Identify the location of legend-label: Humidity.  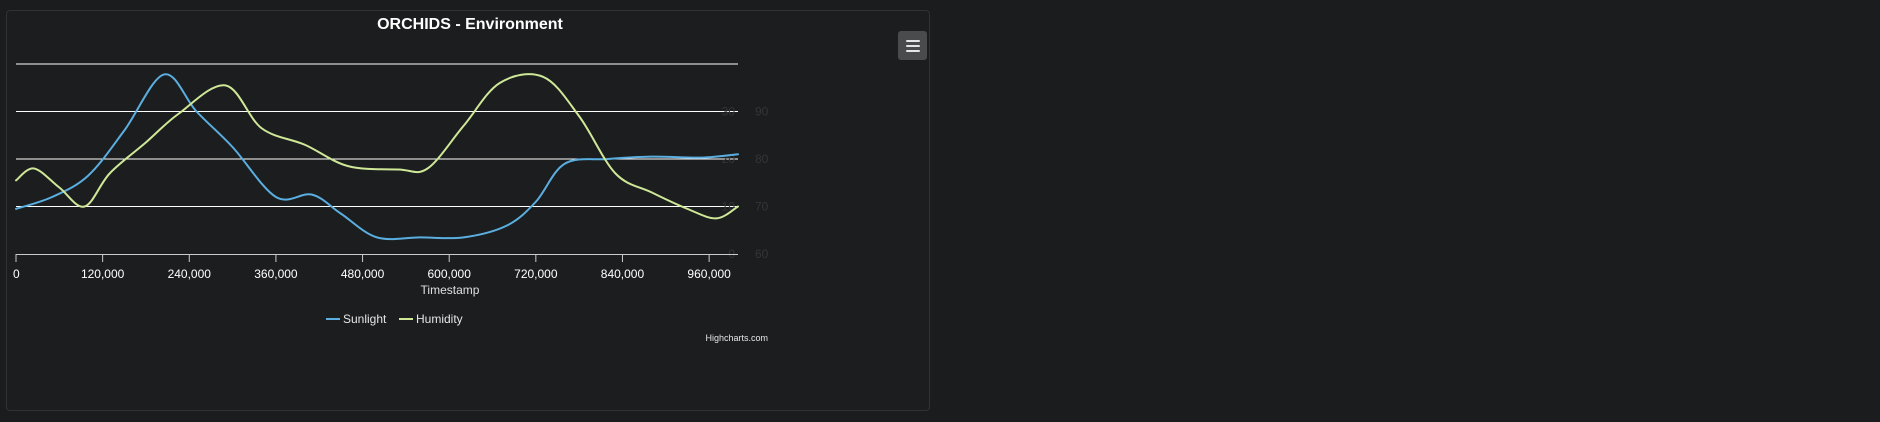
(439, 319).